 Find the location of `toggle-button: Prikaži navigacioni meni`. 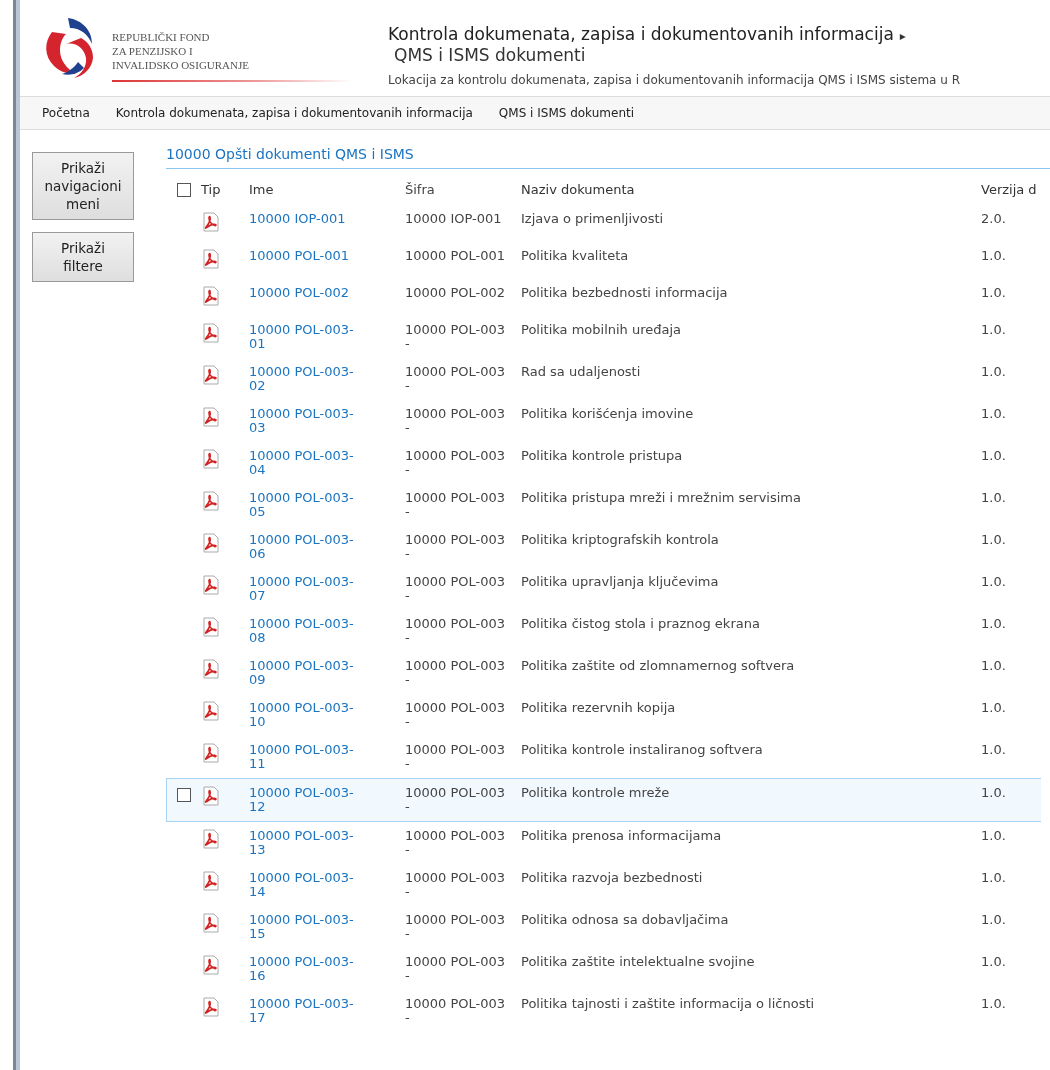

toggle-button: Prikaži navigacioni meni is located at coordinates (83, 186).